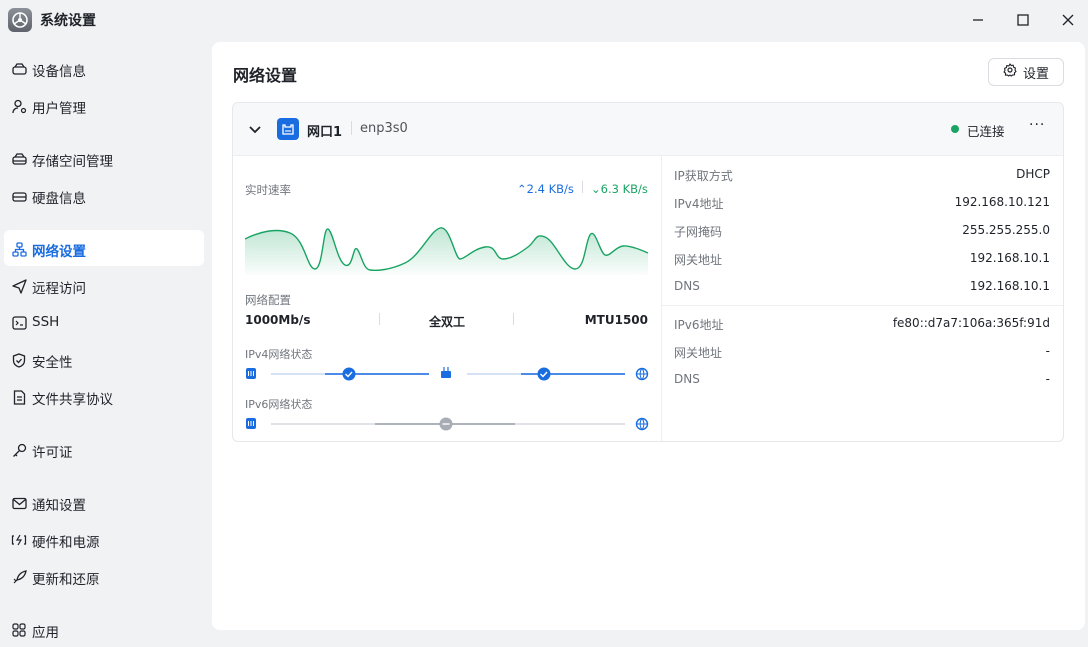  Describe the element at coordinates (862, 380) in the screenshot. I see `ipv6-dns-row: DNS -` at that location.